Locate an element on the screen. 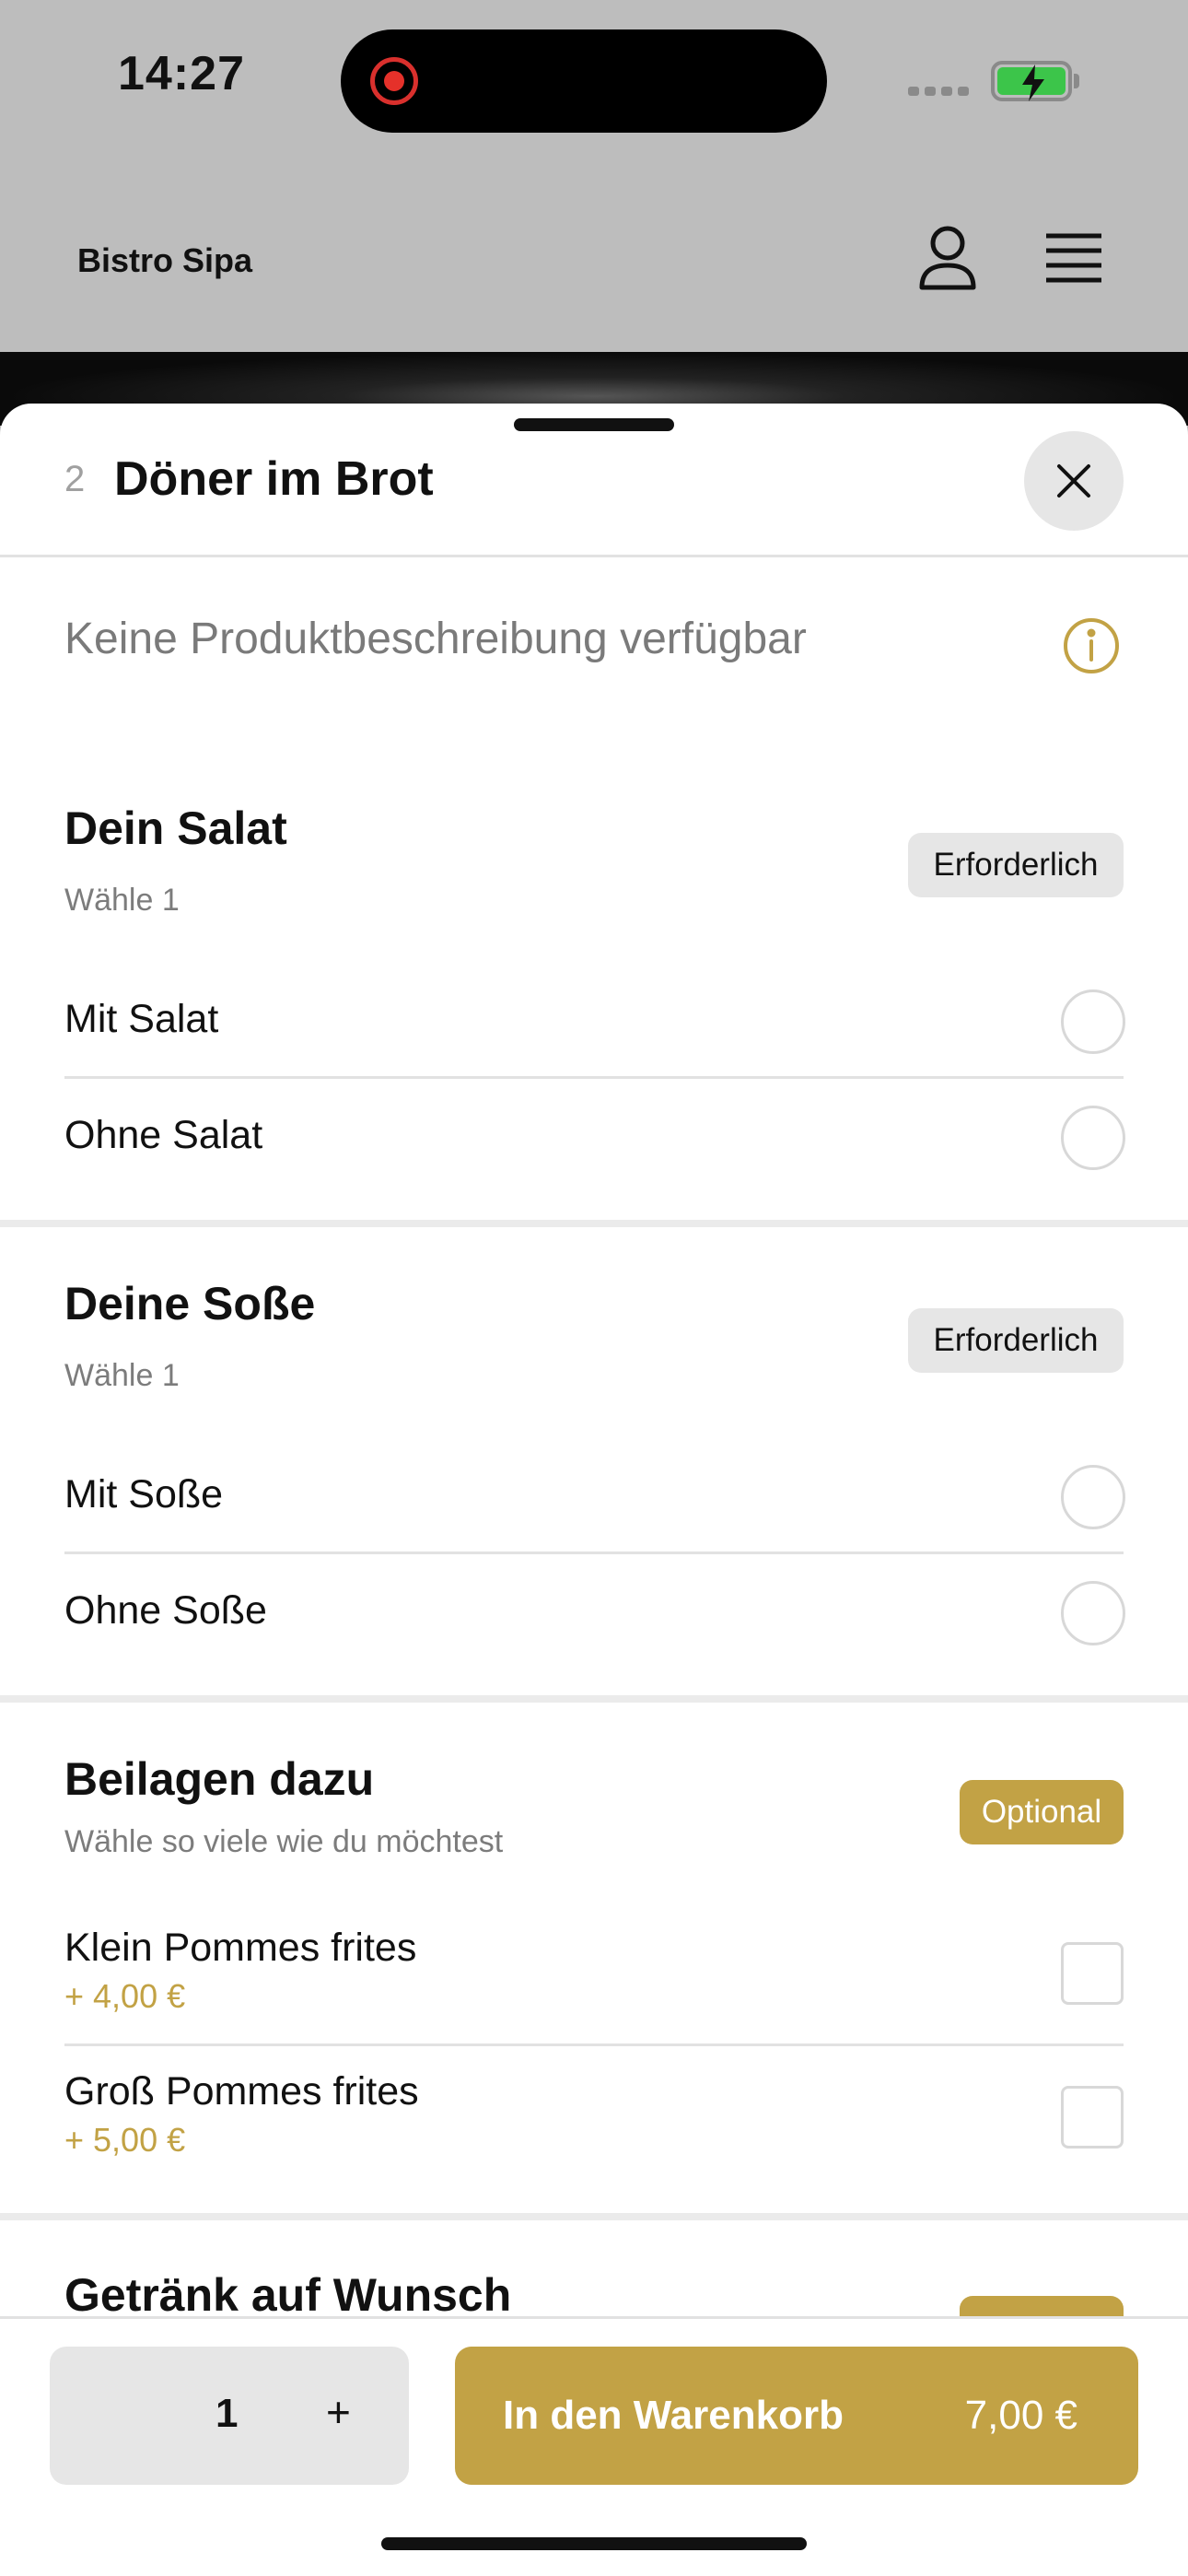 The height and width of the screenshot is (2576, 1188). radio-ohne-salat is located at coordinates (1093, 1138).